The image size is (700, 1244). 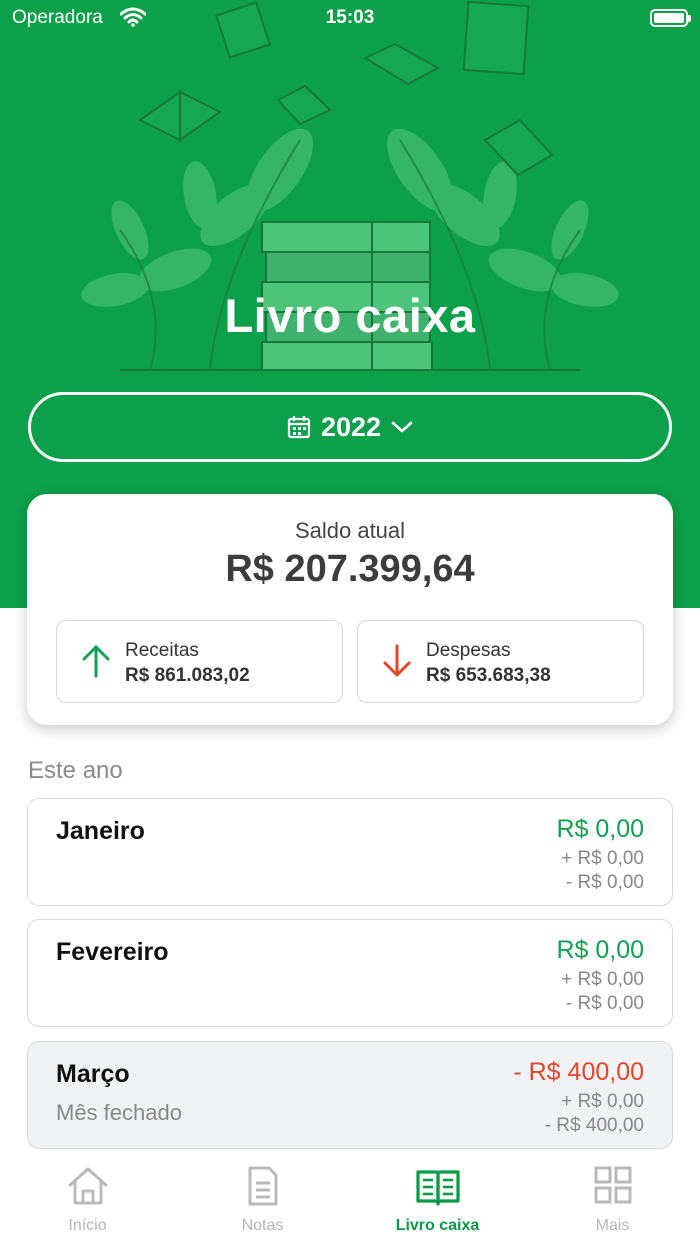 What do you see at coordinates (488, 675) in the screenshot?
I see `despesas-value: R$ 653.683,38` at bounding box center [488, 675].